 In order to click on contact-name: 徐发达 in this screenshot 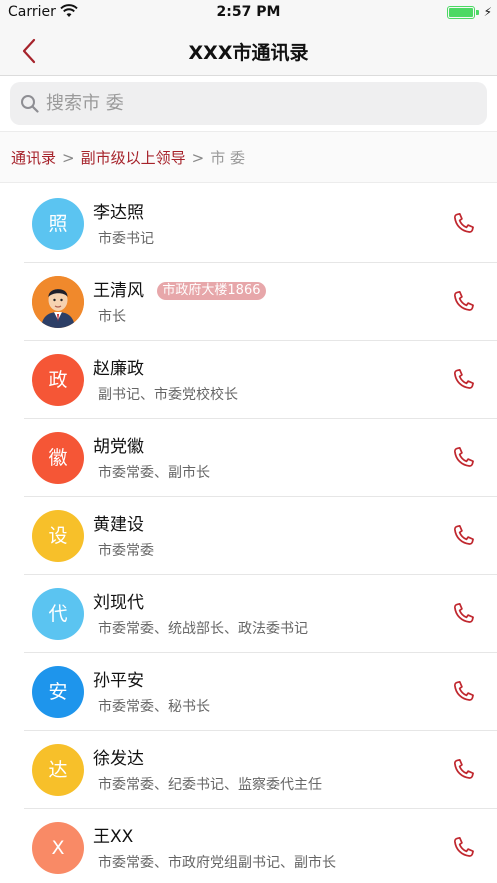, I will do `click(118, 759)`.